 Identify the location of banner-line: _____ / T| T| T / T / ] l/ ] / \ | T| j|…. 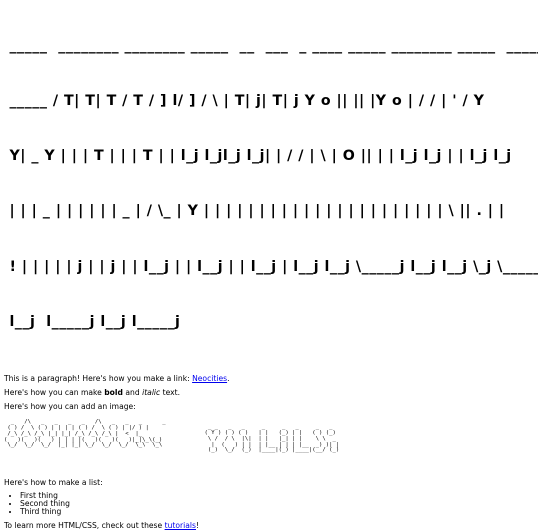
(244, 101).